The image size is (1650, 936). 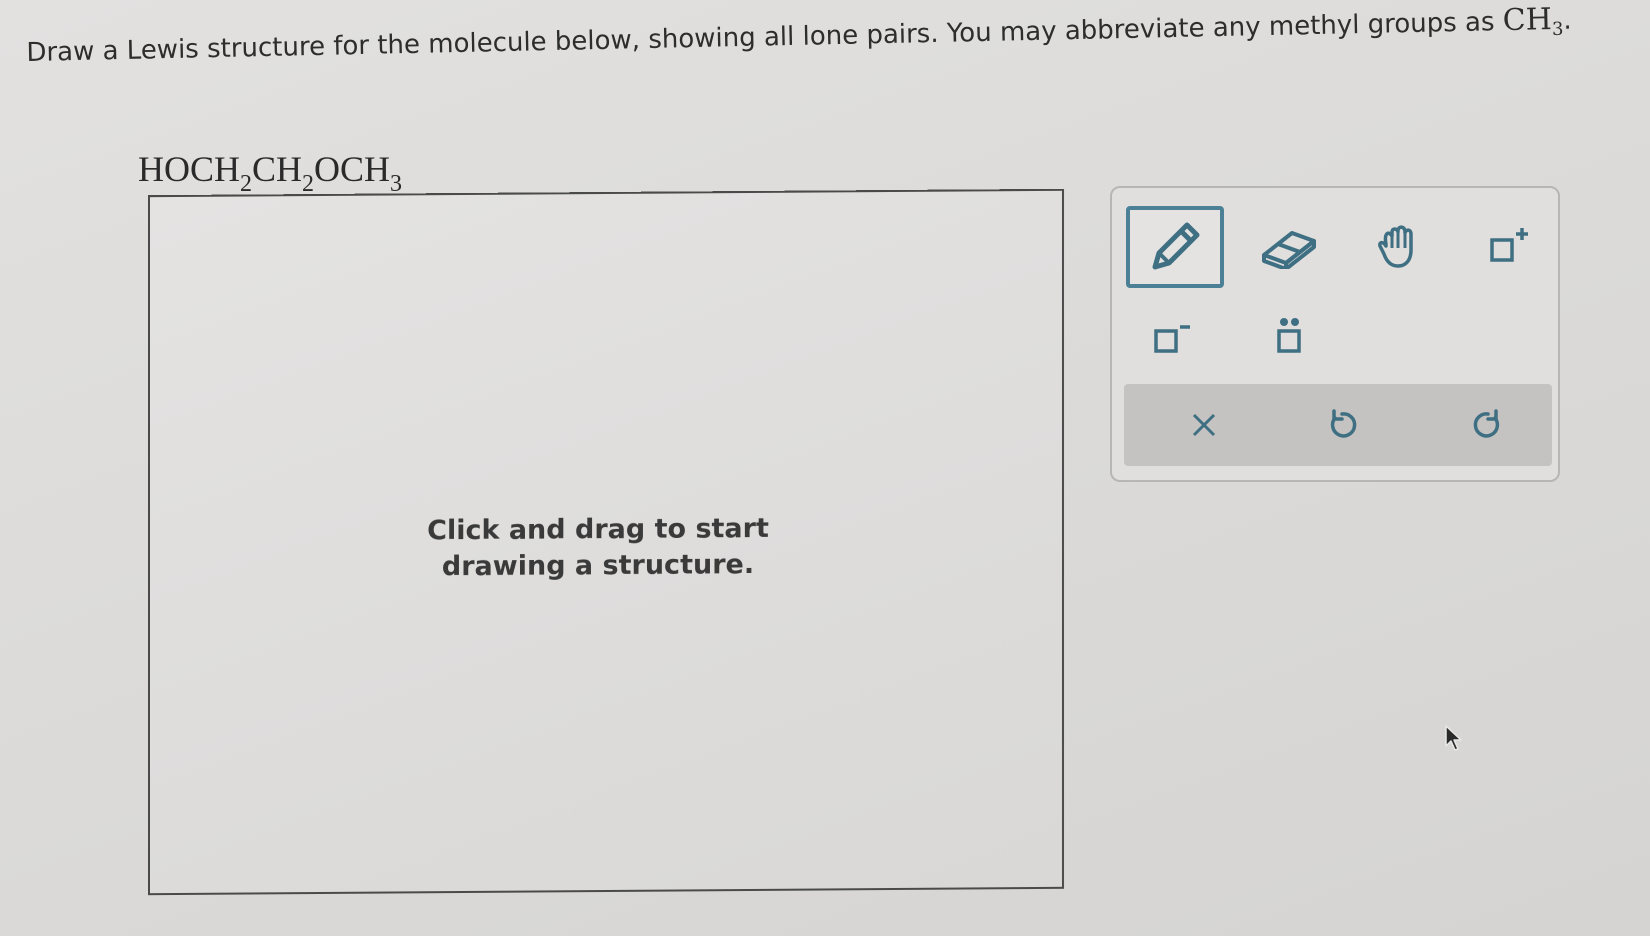 I want to click on clear-button, so click(x=1204, y=425).